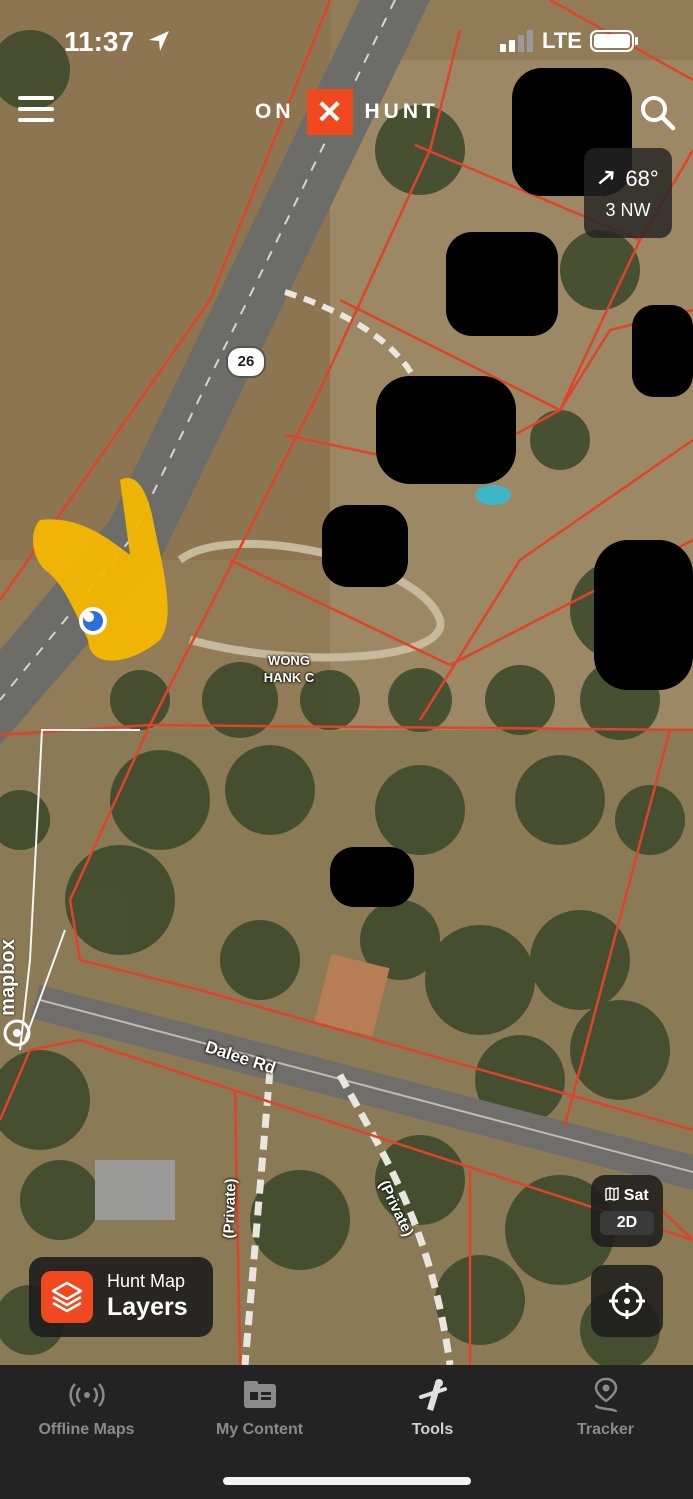 The image size is (693, 1499). What do you see at coordinates (347, 1481) in the screenshot?
I see `home-indicator` at bounding box center [347, 1481].